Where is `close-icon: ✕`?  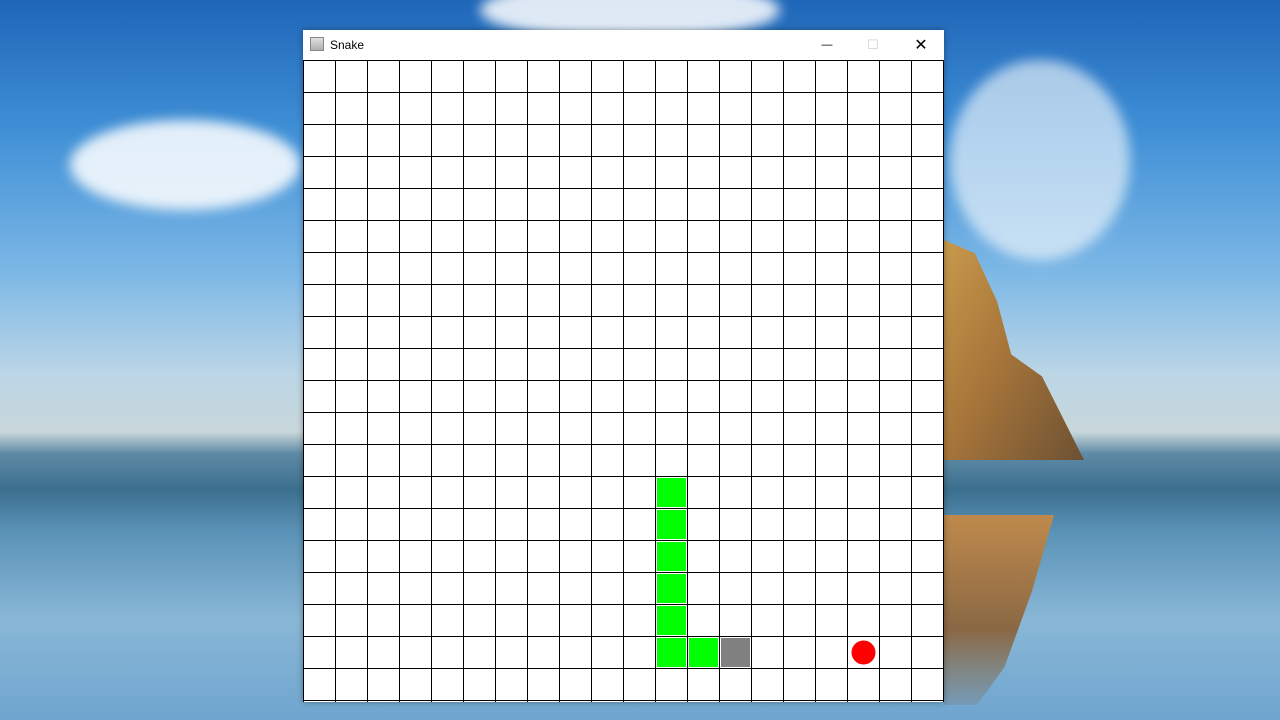
close-icon: ✕ is located at coordinates (921, 45).